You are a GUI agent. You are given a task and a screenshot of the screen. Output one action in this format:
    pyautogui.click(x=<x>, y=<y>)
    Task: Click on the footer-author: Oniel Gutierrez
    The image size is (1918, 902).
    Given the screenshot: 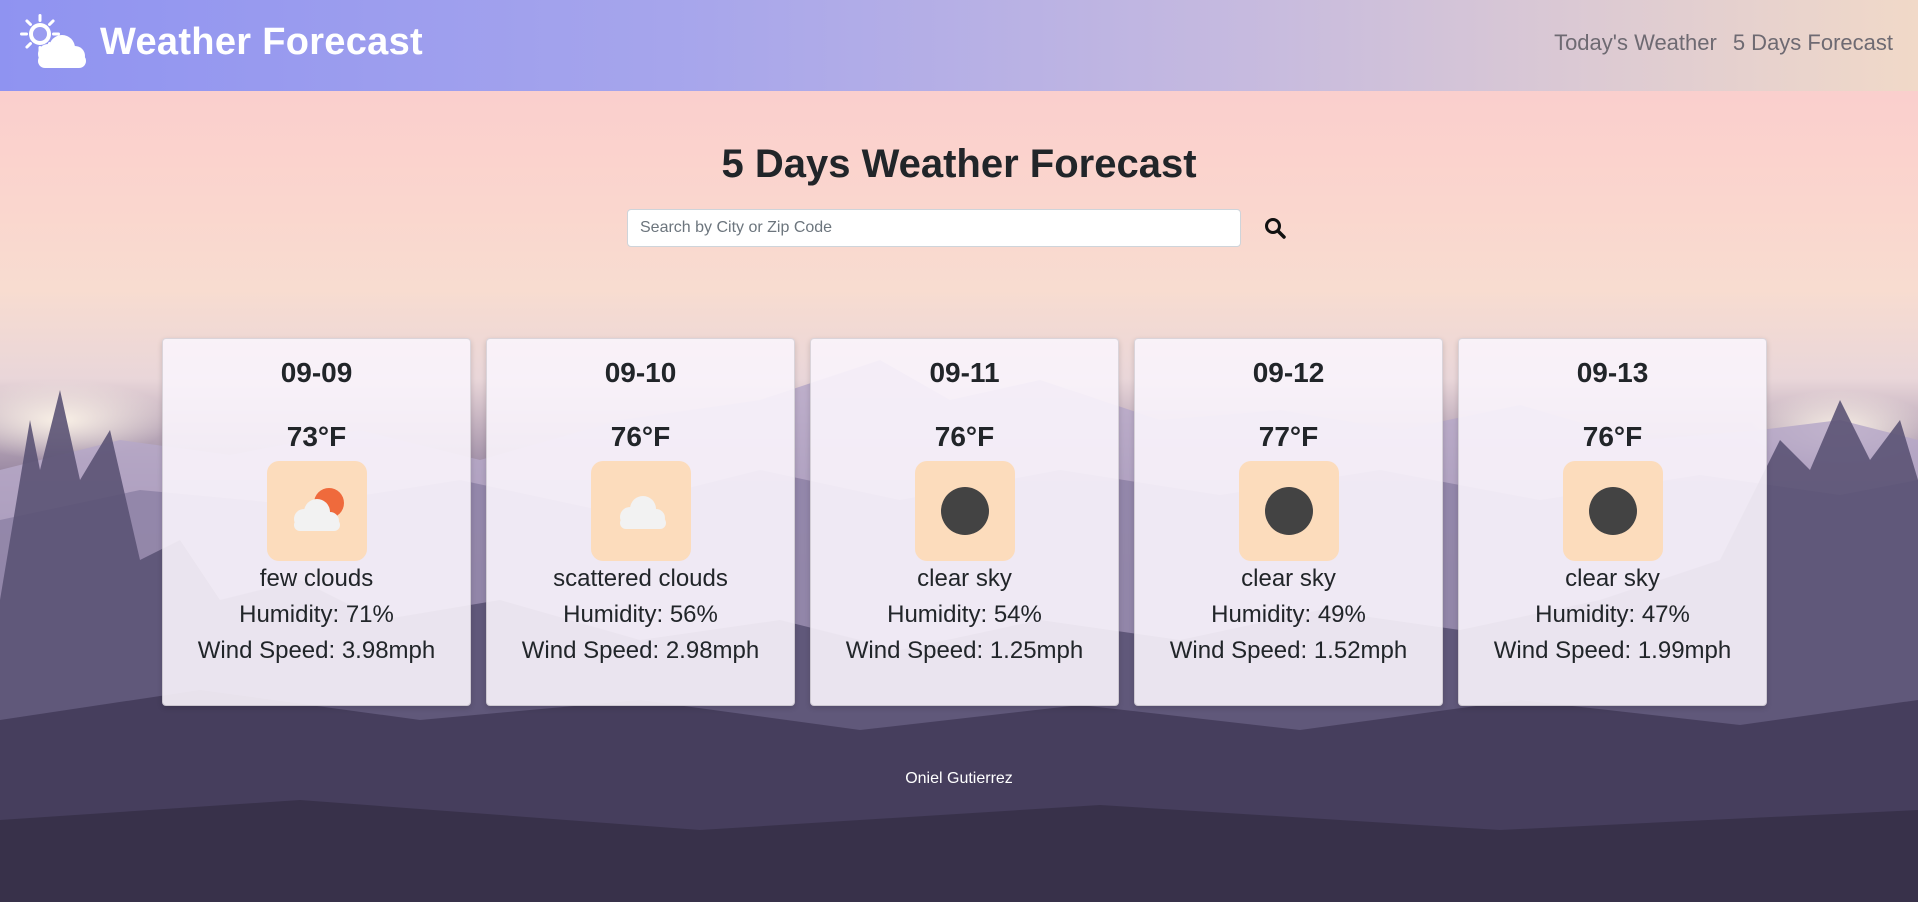 What is the action you would take?
    pyautogui.click(x=959, y=778)
    